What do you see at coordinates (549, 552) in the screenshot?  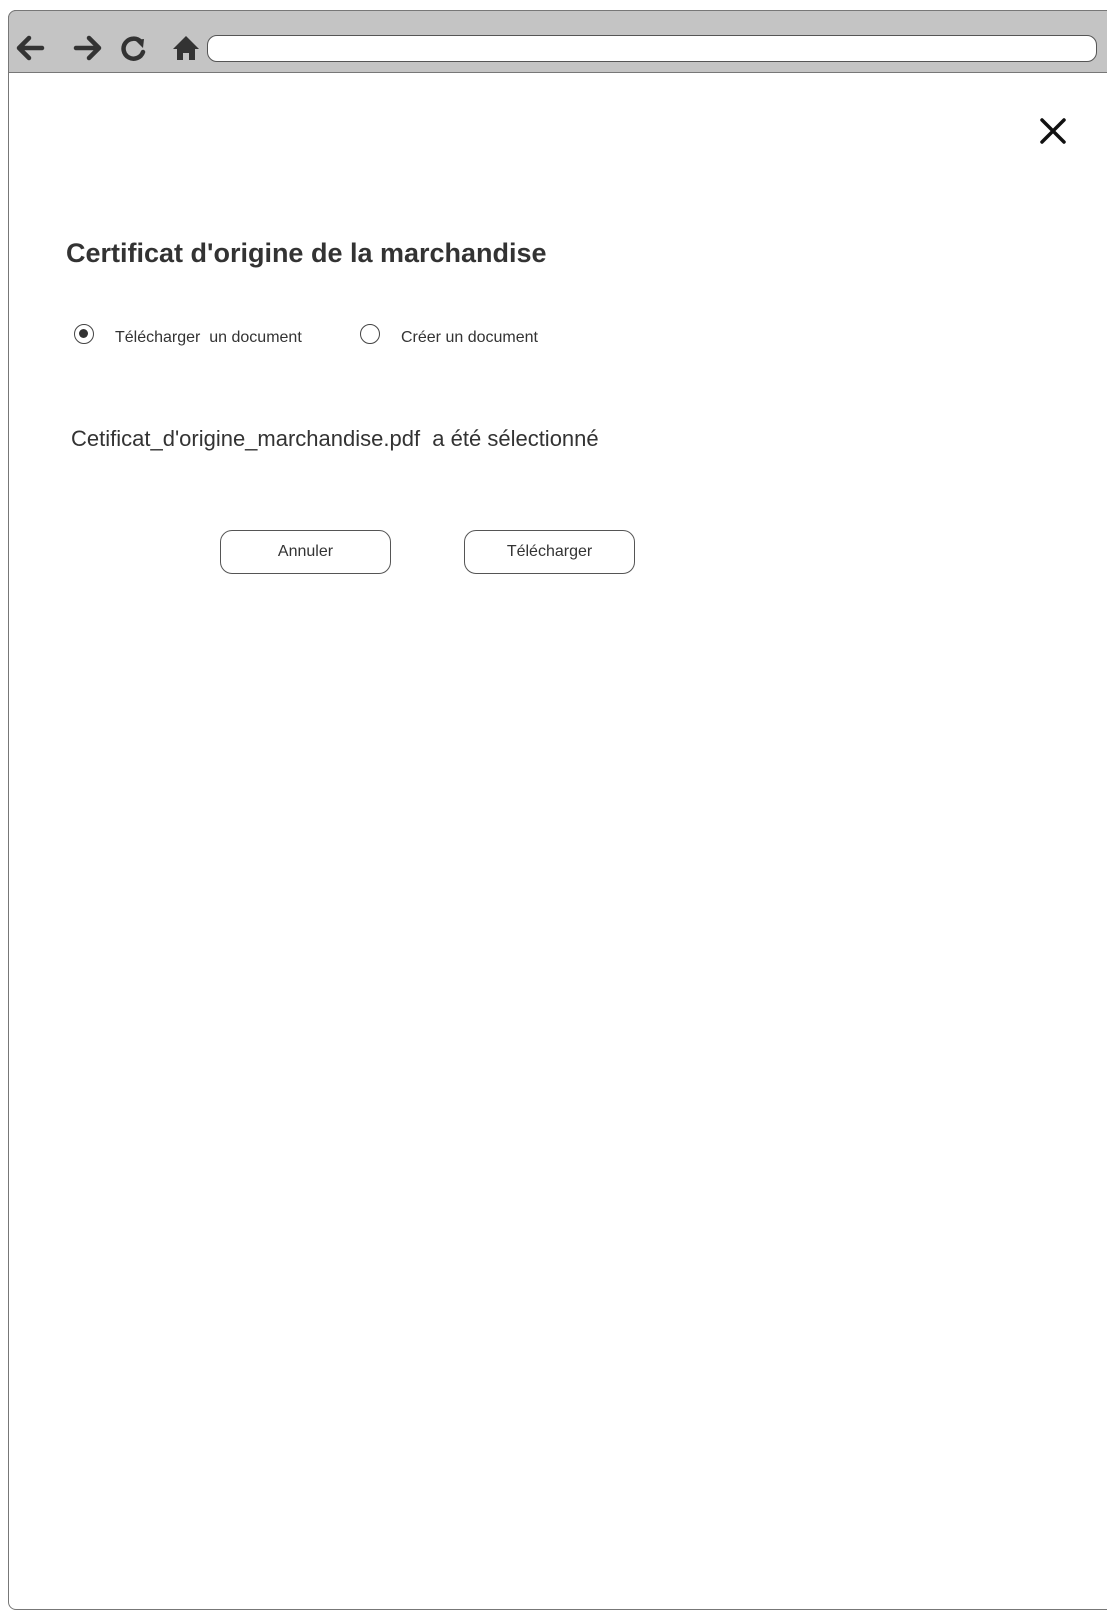 I see `upload-button: Télécharger` at bounding box center [549, 552].